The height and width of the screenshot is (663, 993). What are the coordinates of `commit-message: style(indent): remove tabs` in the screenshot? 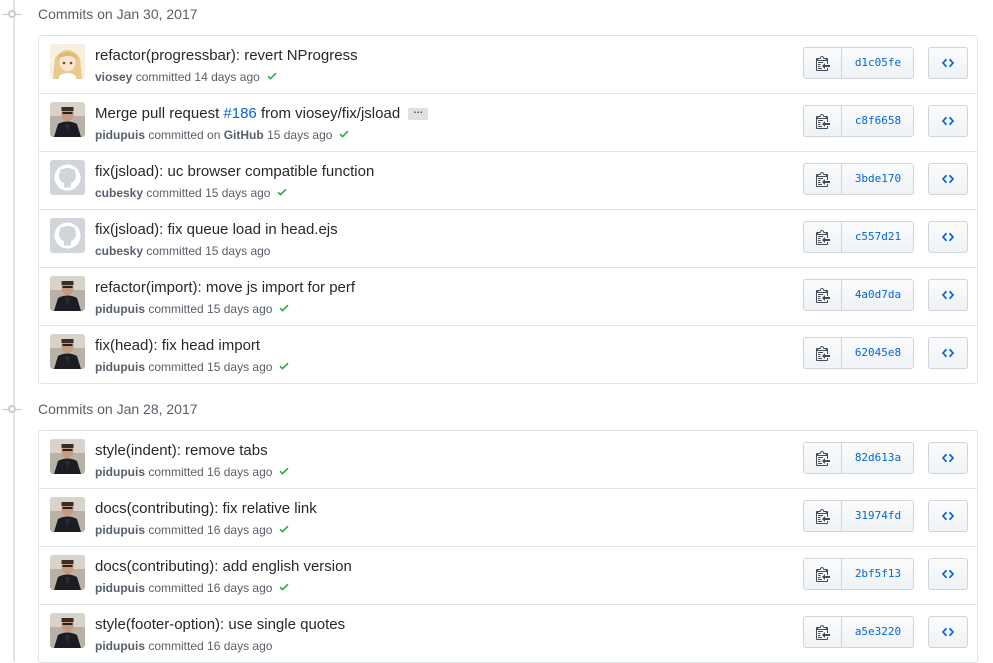 It's located at (181, 450).